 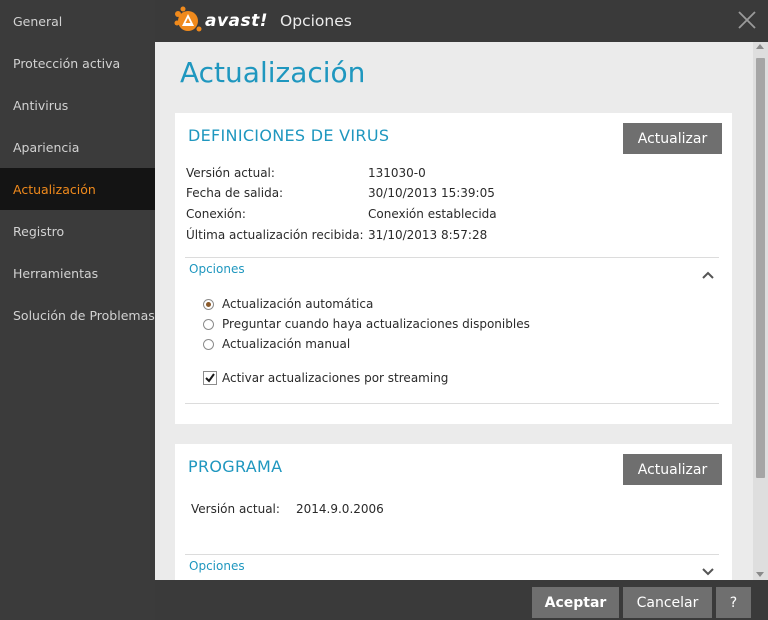 What do you see at coordinates (230, 173) in the screenshot?
I see `current-version-label: Versión actual:` at bounding box center [230, 173].